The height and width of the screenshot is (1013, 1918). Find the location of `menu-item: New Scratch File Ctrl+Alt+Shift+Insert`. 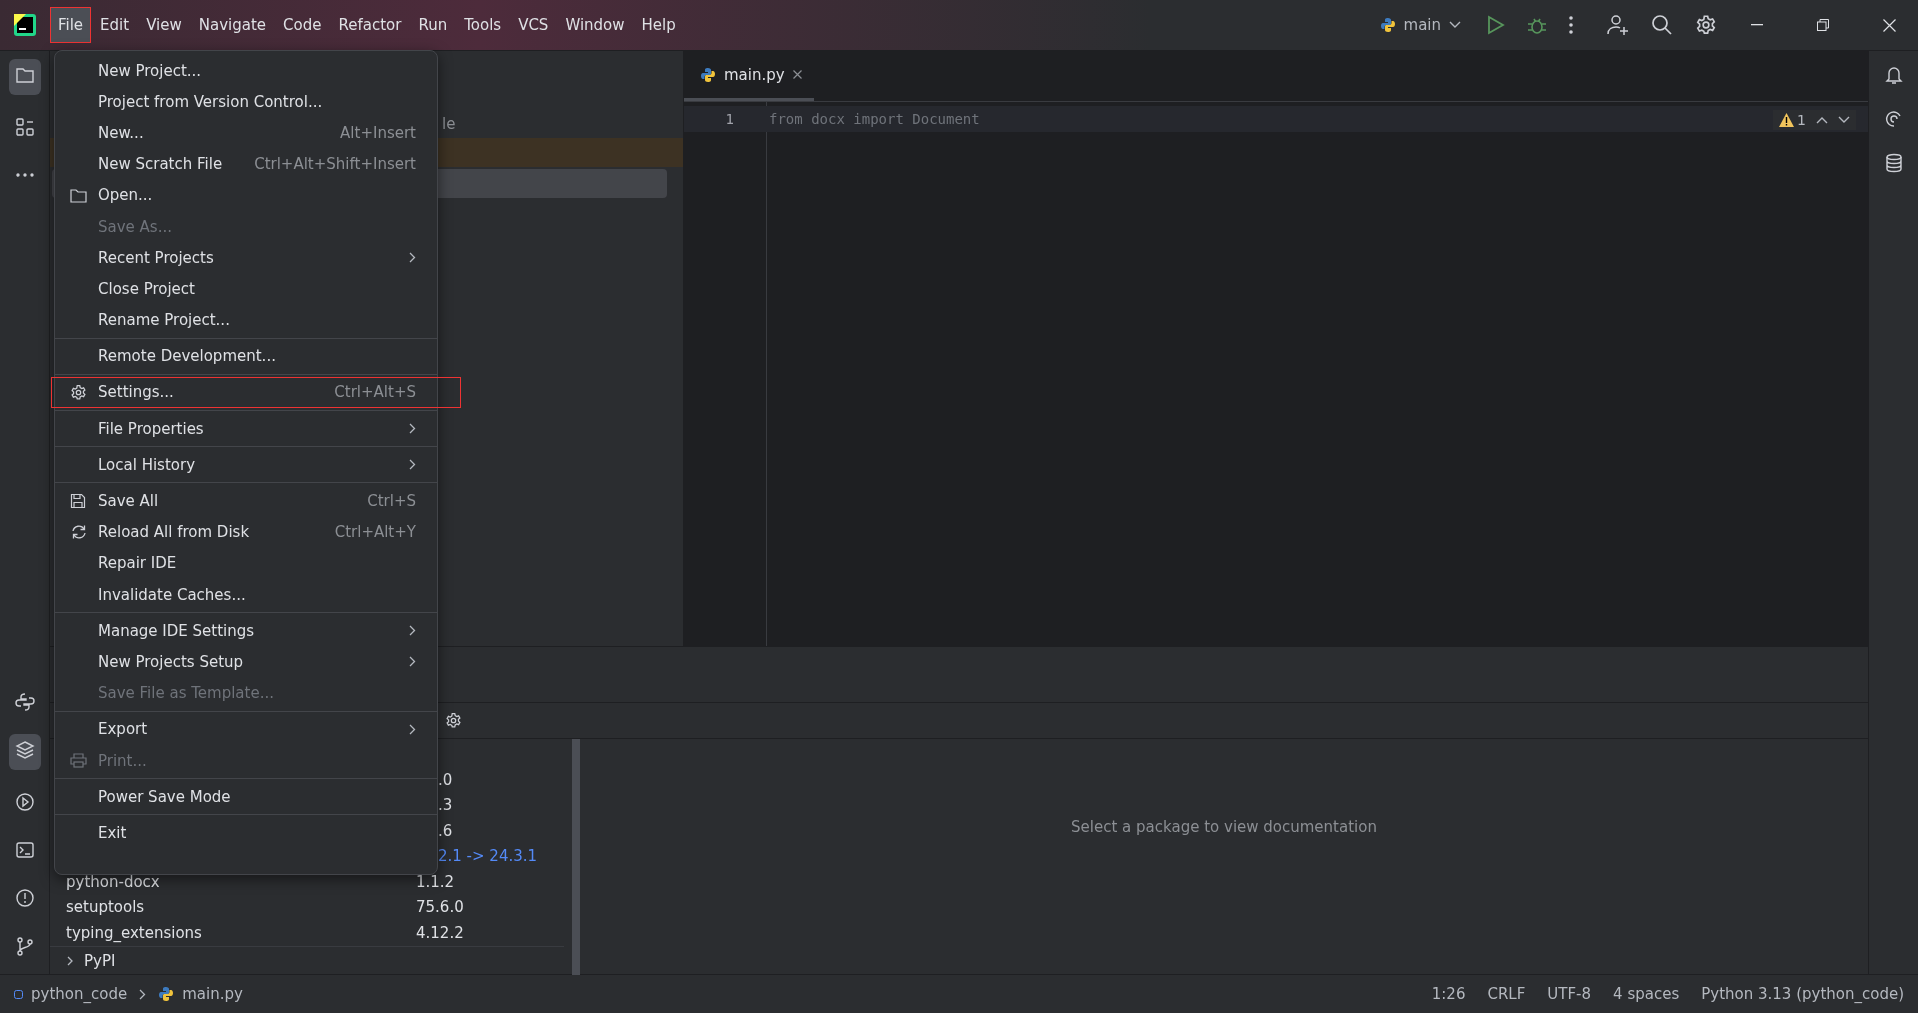

menu-item: New Scratch File Ctrl+Alt+Shift+Insert is located at coordinates (246, 164).